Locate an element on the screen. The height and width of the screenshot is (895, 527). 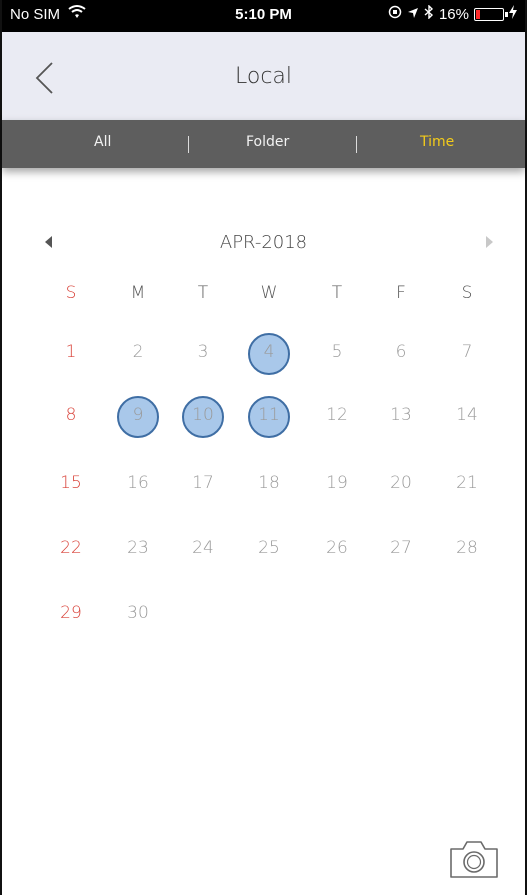
calendar-day: 17 is located at coordinates (203, 483).